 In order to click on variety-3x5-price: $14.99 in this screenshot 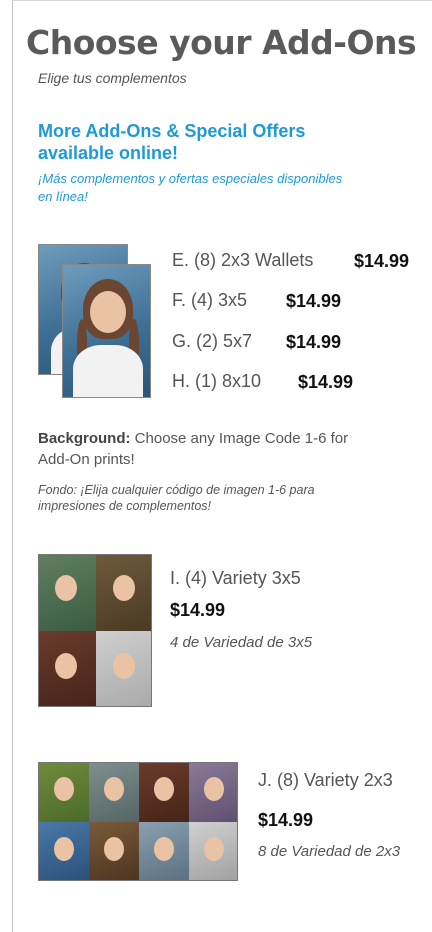, I will do `click(198, 610)`.